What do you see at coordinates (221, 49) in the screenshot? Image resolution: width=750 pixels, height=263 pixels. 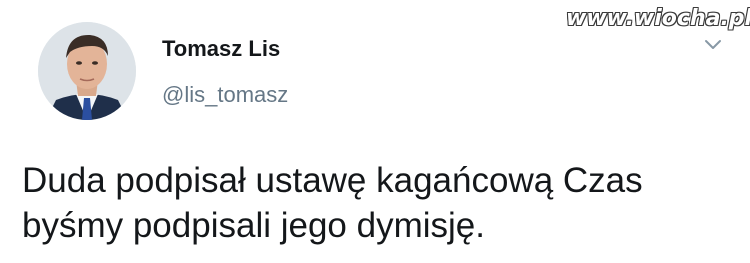 I see `author-name: Tomasz Lis` at bounding box center [221, 49].